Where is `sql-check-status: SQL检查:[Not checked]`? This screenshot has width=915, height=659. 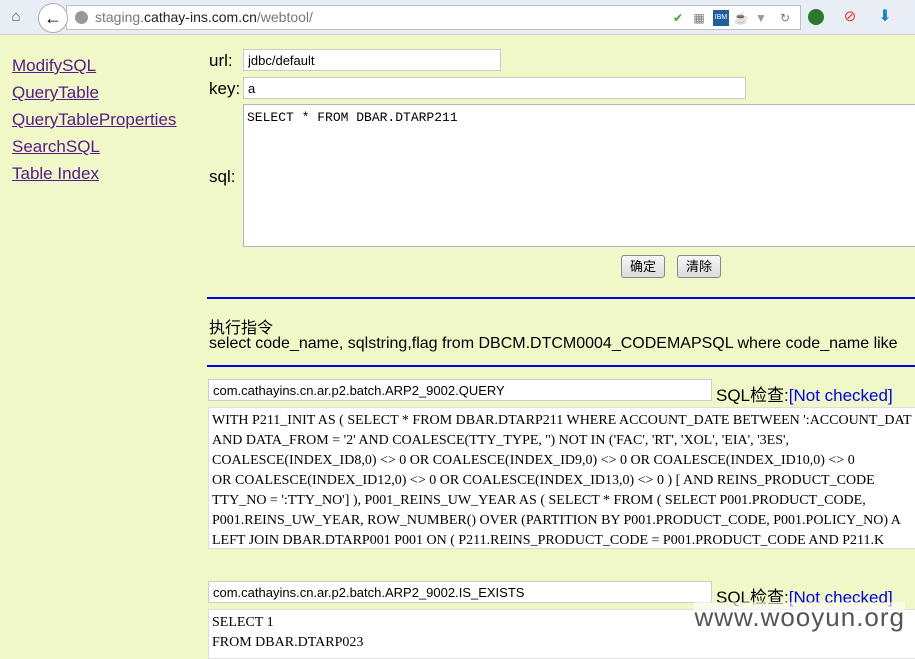 sql-check-status: SQL检查:[Not checked] is located at coordinates (804, 393).